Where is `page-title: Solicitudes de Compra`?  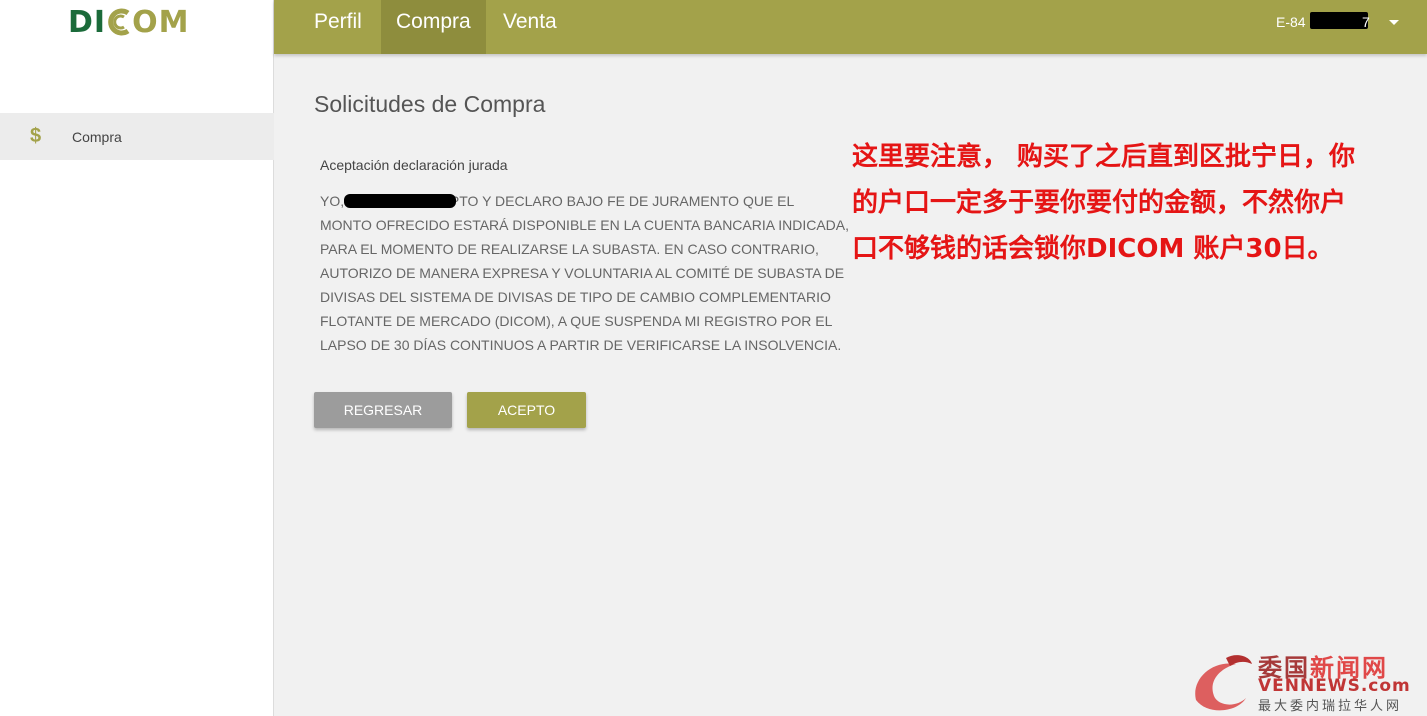
page-title: Solicitudes de Compra is located at coordinates (430, 104).